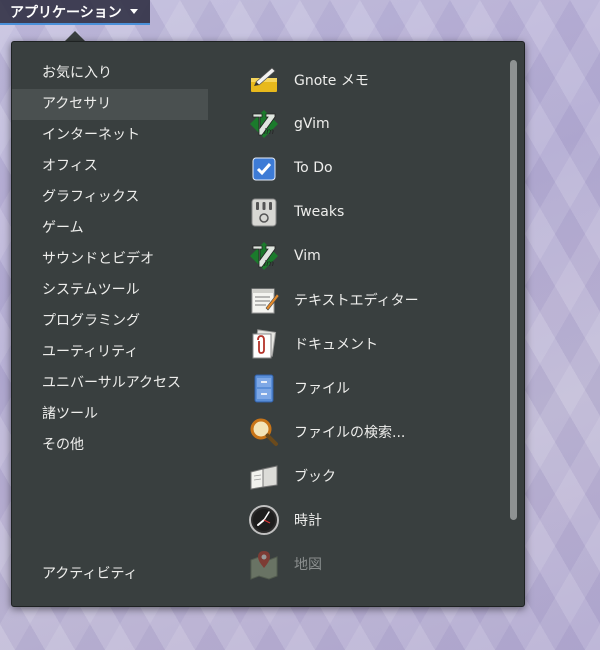 This screenshot has height=650, width=600. Describe the element at coordinates (264, 564) in the screenshot. I see `maps-icon` at that location.